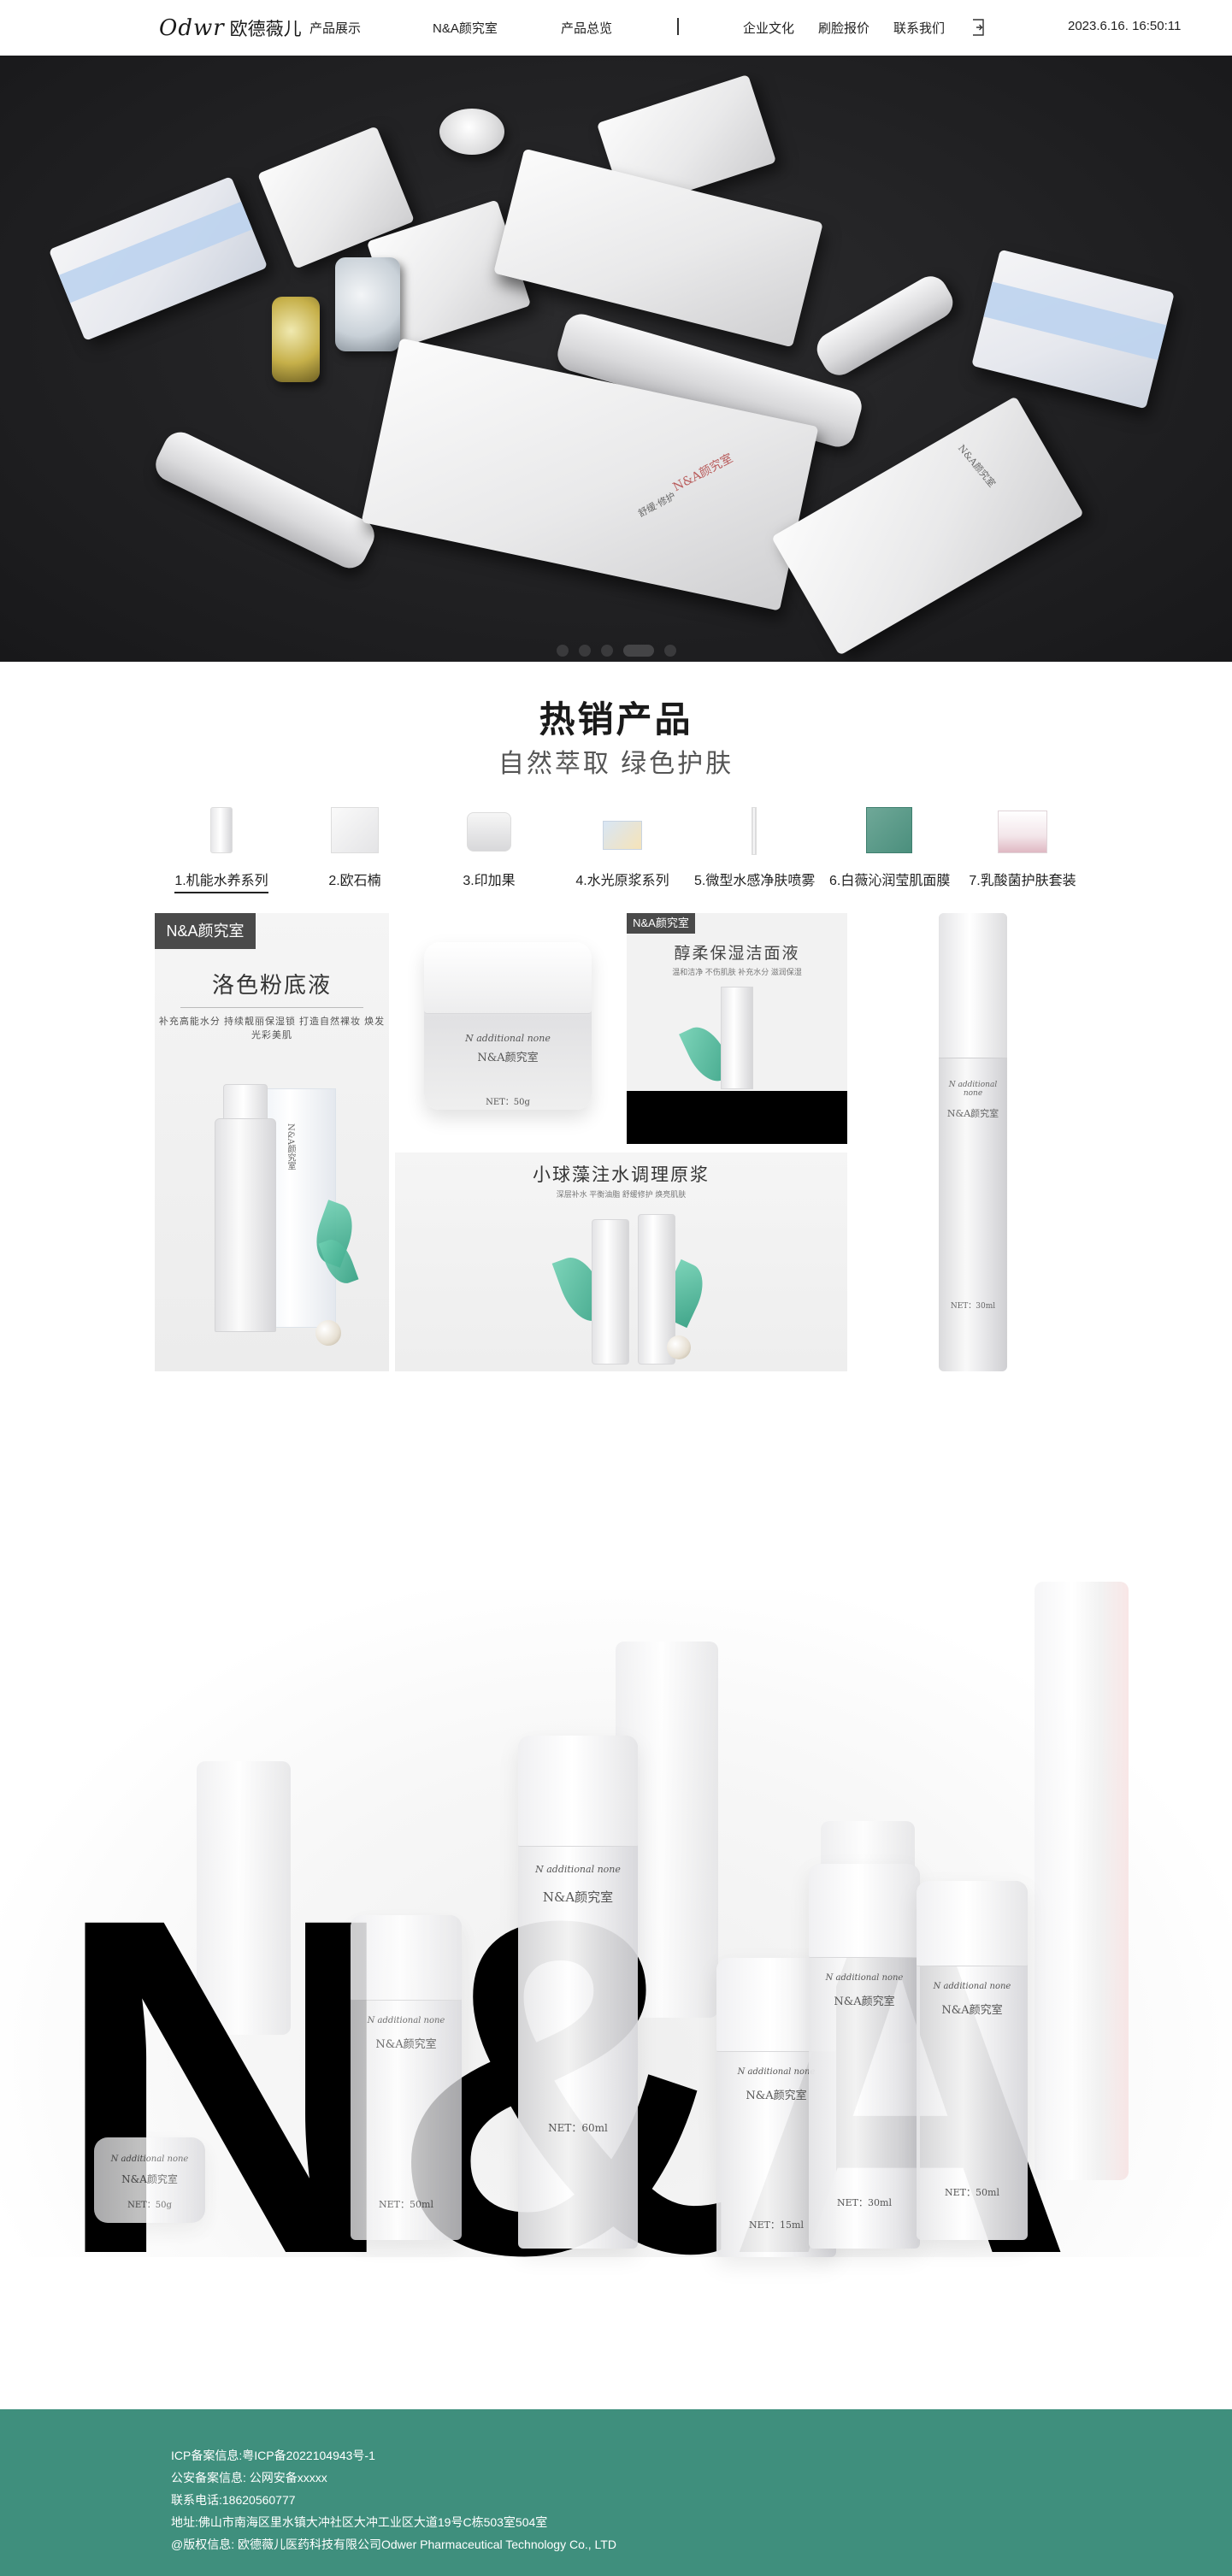 The height and width of the screenshot is (2576, 1232). What do you see at coordinates (973, 1306) in the screenshot?
I see `card4-line3: NET：30ml` at bounding box center [973, 1306].